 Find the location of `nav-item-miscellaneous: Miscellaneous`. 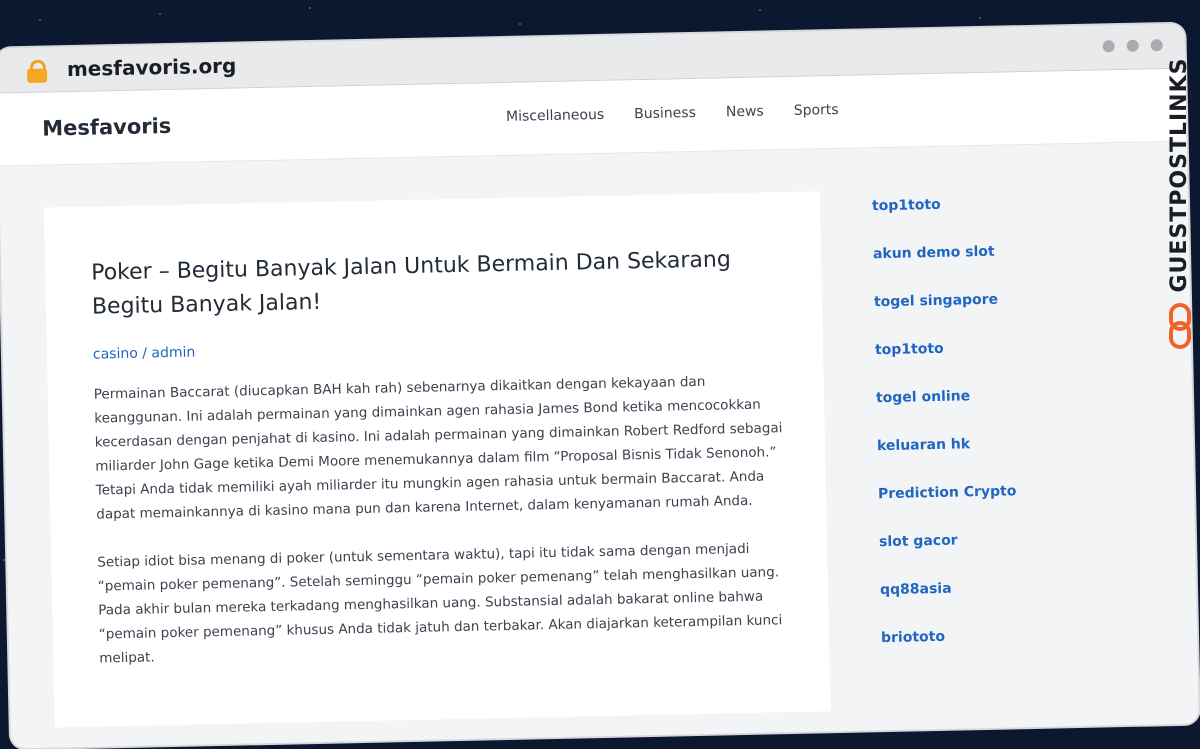

nav-item-miscellaneous: Miscellaneous is located at coordinates (555, 116).